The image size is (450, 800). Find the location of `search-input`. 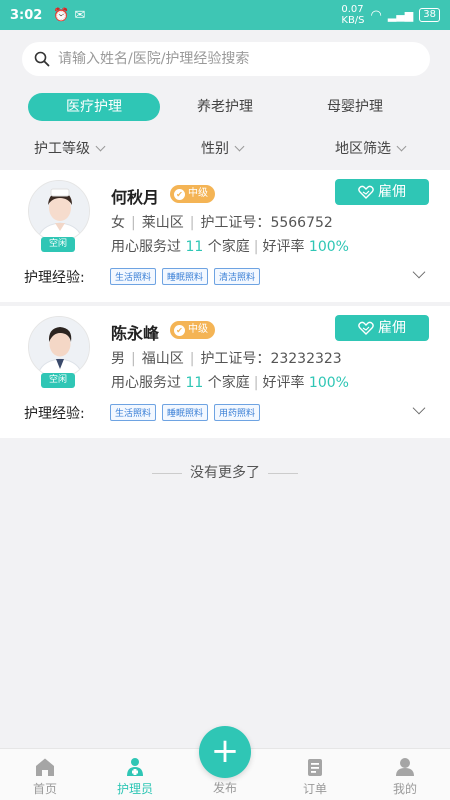

search-input is located at coordinates (228, 59).